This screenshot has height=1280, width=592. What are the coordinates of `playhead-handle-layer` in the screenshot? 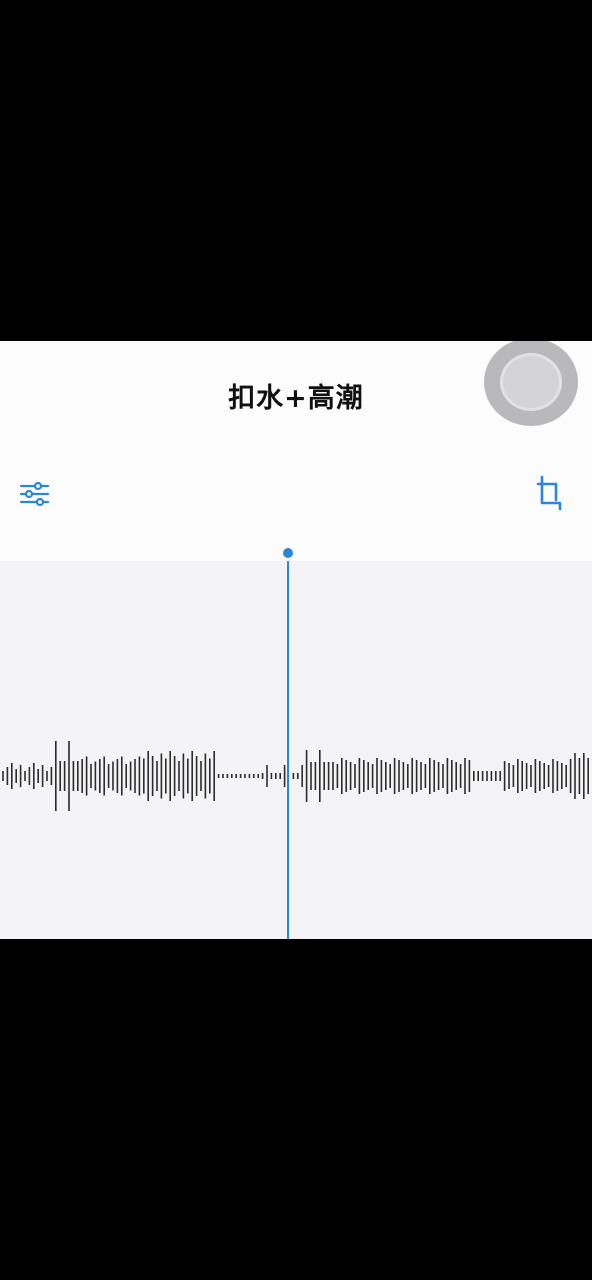 It's located at (288, 553).